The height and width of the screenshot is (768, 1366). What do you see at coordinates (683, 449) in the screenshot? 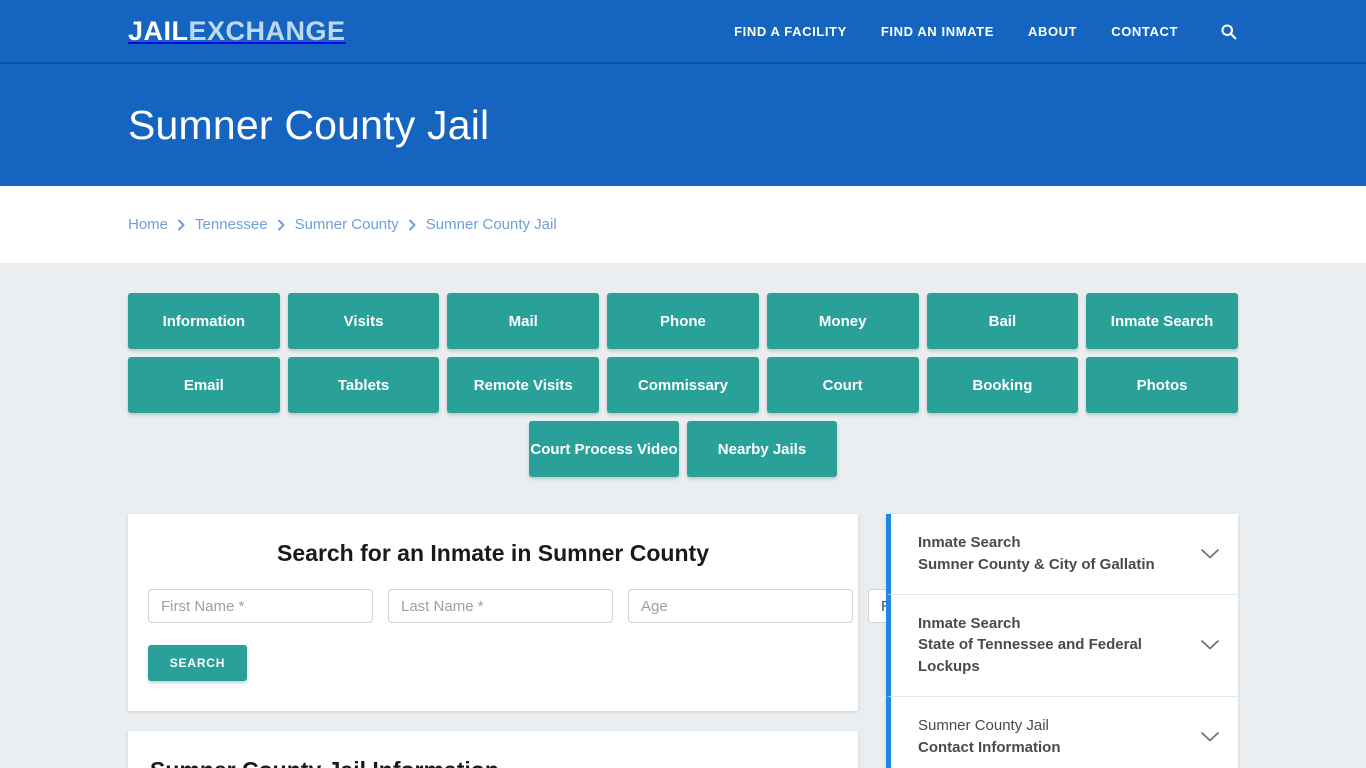
I see `facility-tab-row-3: Court Process Video Nearby Jails` at bounding box center [683, 449].